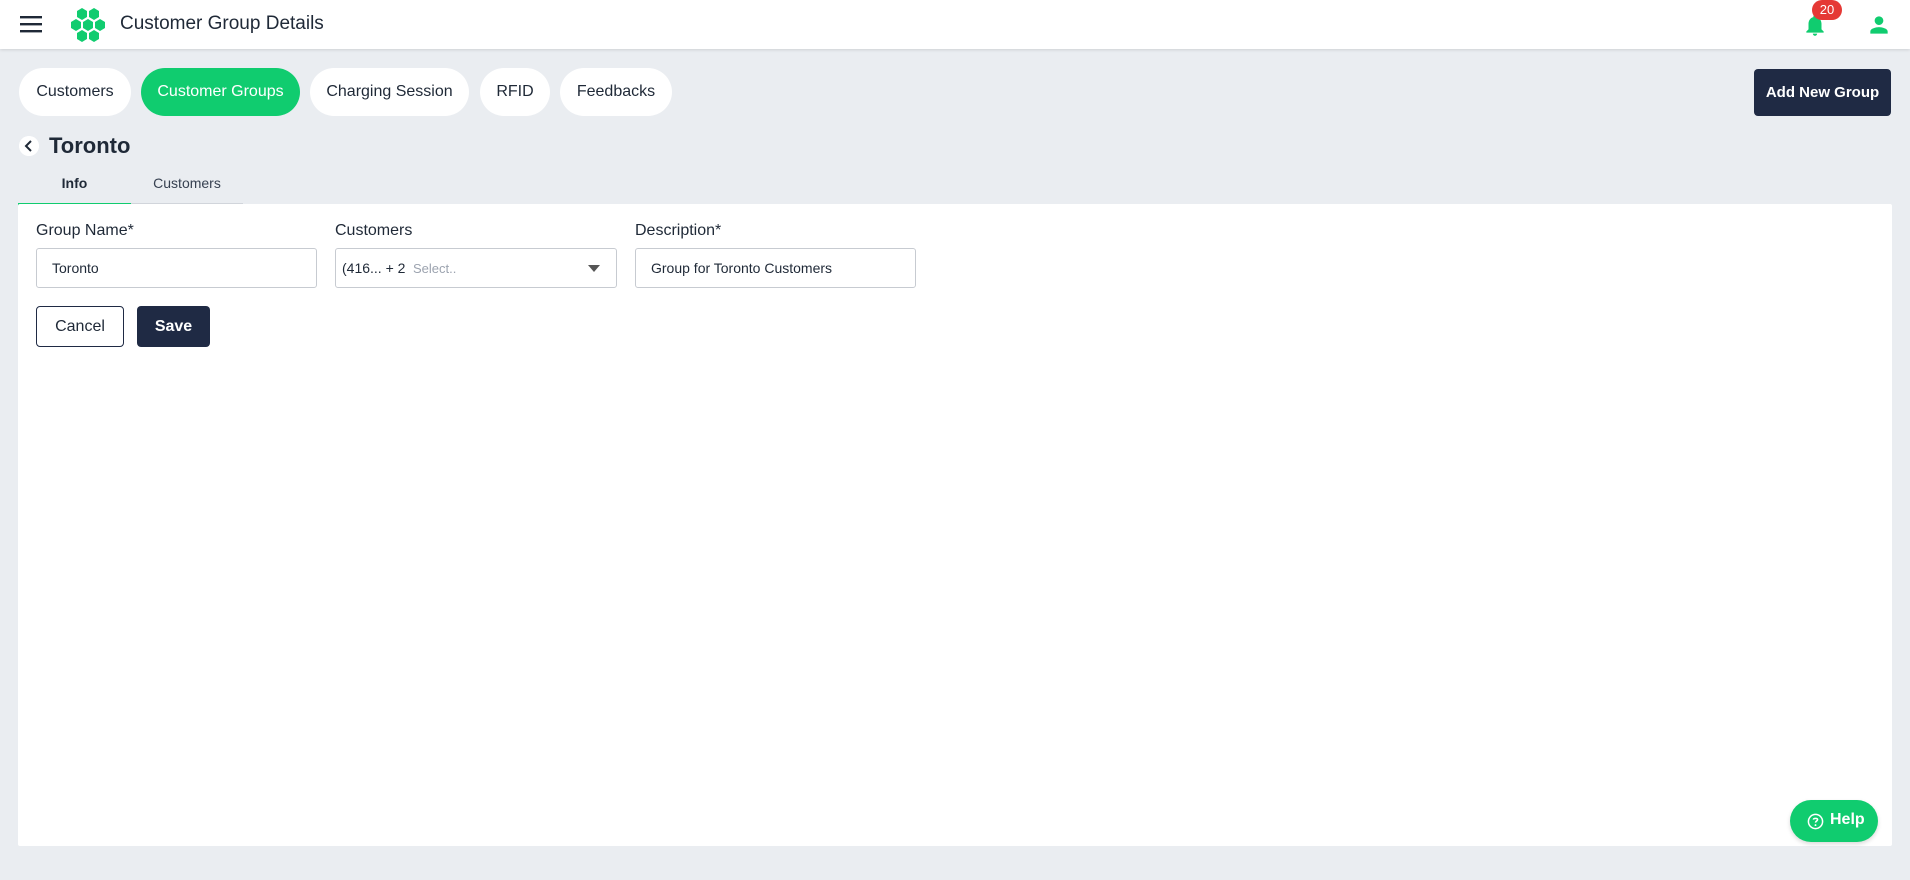 This screenshot has height=880, width=1910. Describe the element at coordinates (85, 230) in the screenshot. I see `group-name-label: Group Name*` at that location.